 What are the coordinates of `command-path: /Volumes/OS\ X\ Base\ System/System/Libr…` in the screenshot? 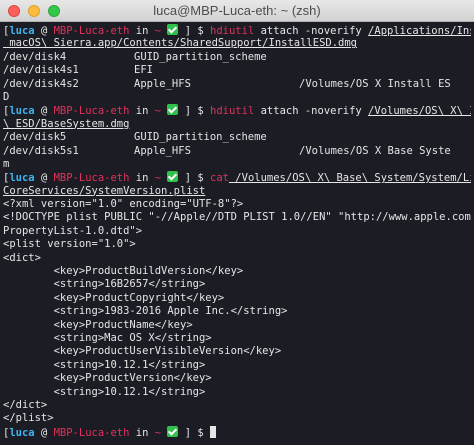 It's located at (353, 178).